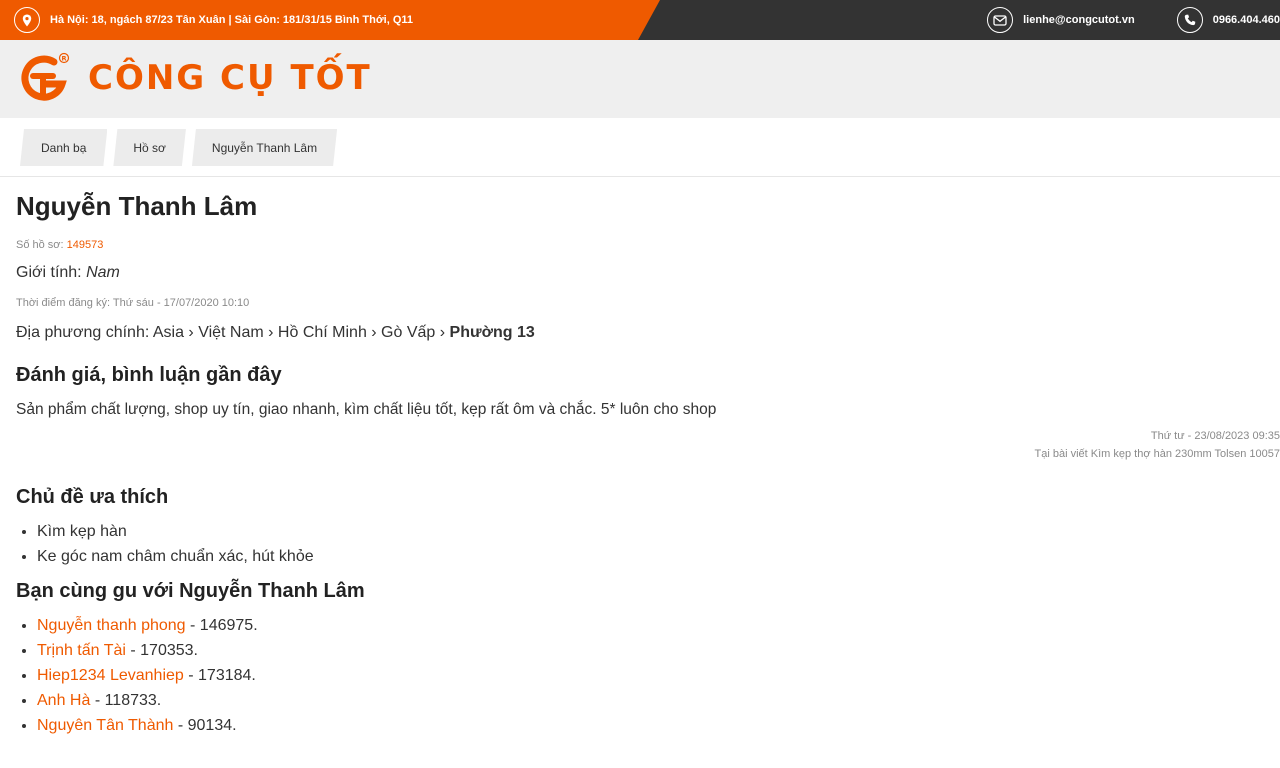 The width and height of the screenshot is (1280, 768). Describe the element at coordinates (650, 531) in the screenshot. I see `list-item: Kìm kẹp hàn` at that location.